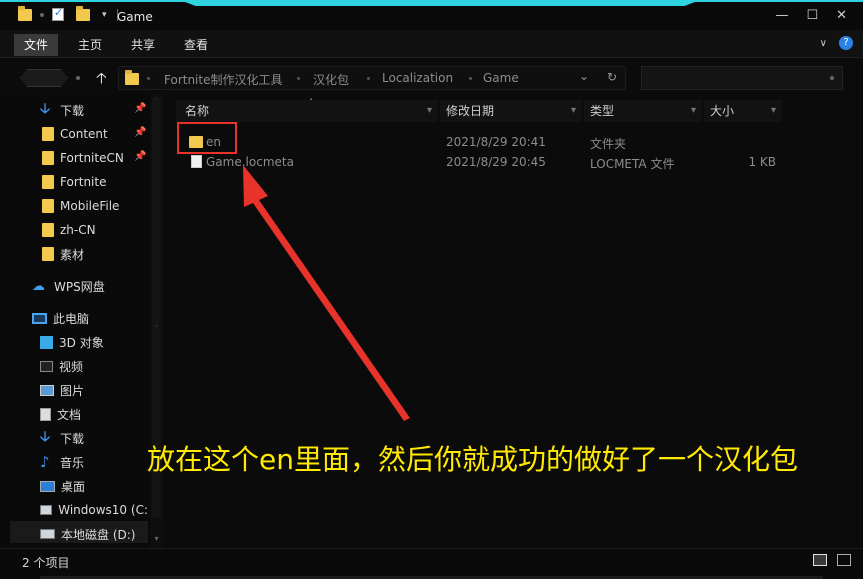 The width and height of the screenshot is (863, 579). I want to click on arrow-shape, so click(326, 293).